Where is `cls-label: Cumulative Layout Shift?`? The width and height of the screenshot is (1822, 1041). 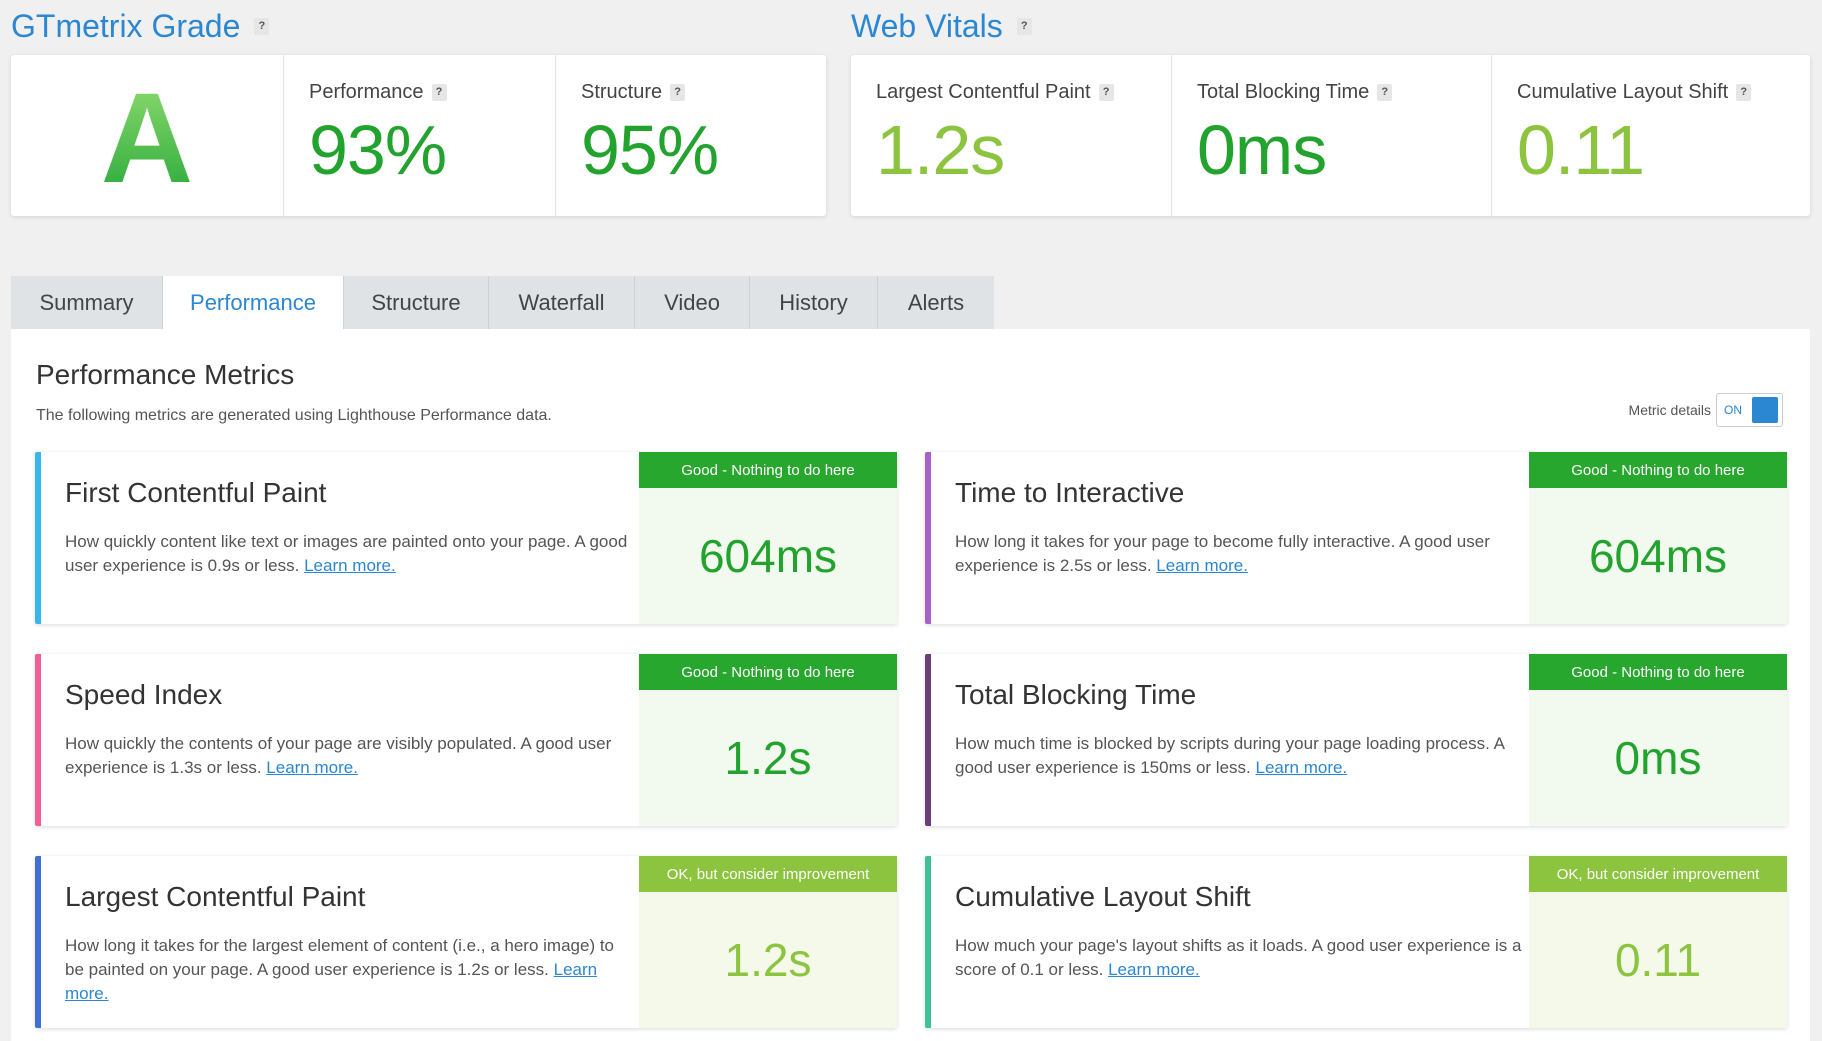 cls-label: Cumulative Layout Shift? is located at coordinates (1663, 92).